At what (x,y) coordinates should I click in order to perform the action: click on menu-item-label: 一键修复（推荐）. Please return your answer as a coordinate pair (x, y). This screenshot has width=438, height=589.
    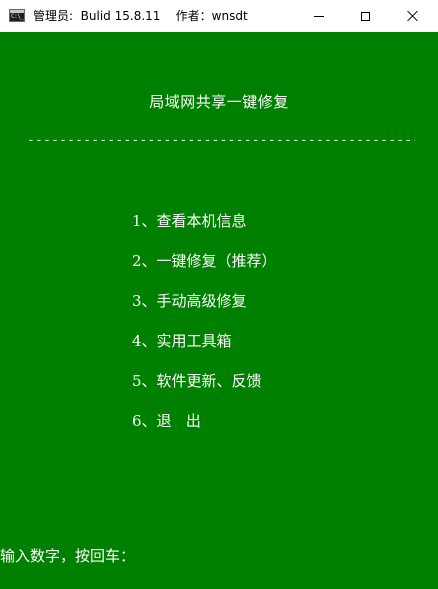
    Looking at the image, I should click on (216, 261).